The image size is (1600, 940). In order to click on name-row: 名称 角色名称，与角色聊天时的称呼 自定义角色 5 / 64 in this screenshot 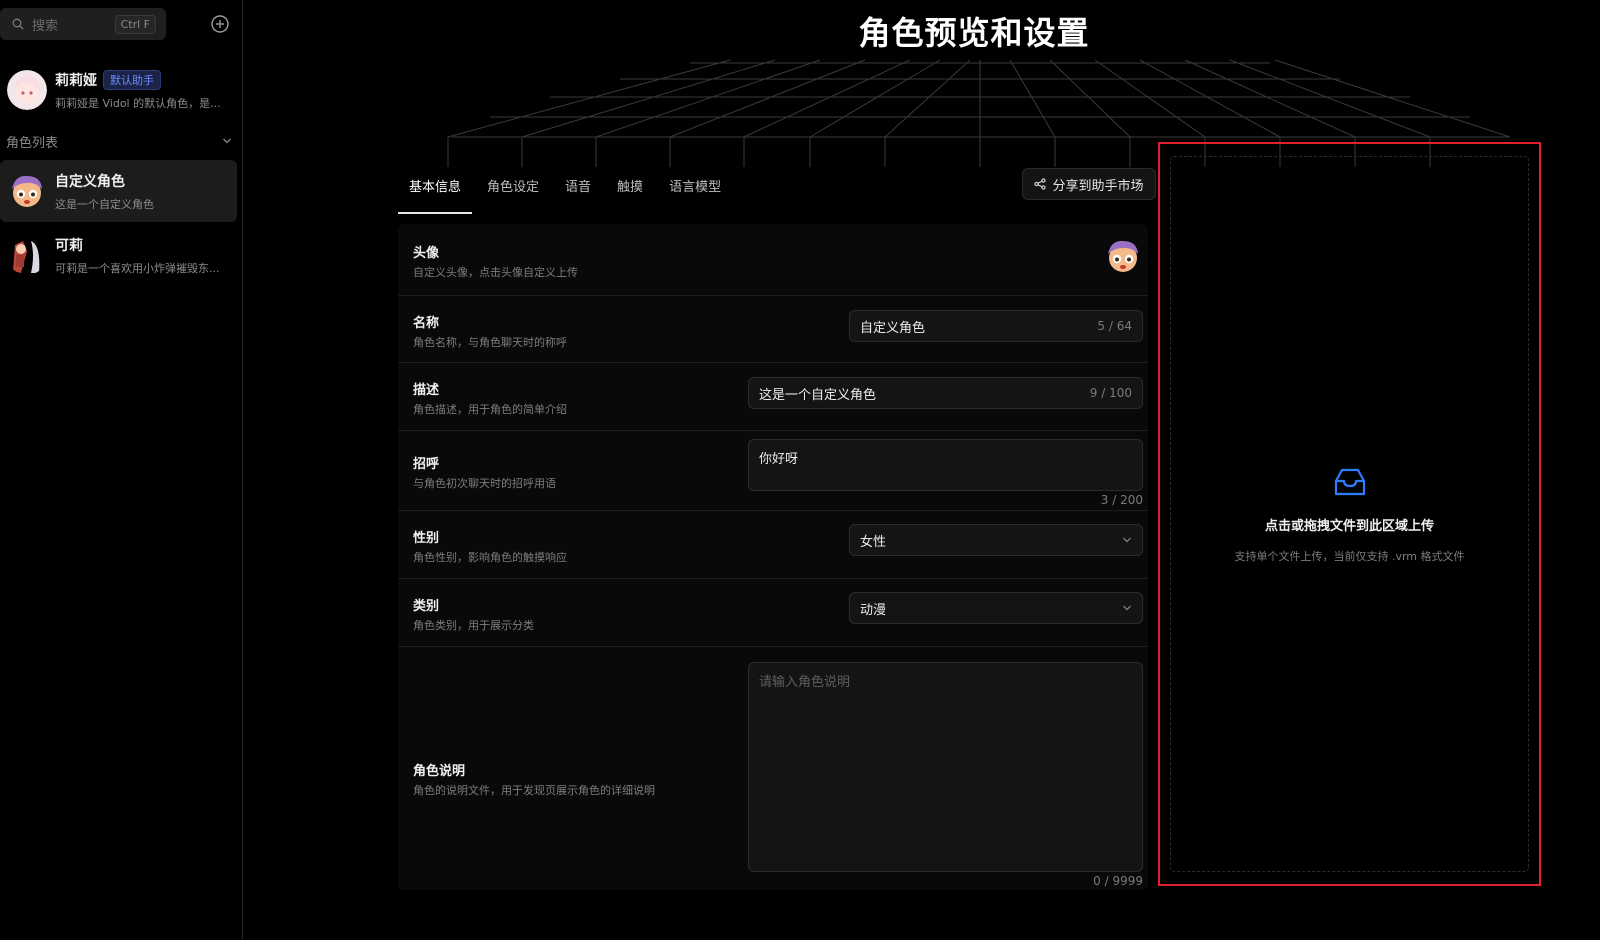, I will do `click(773, 329)`.